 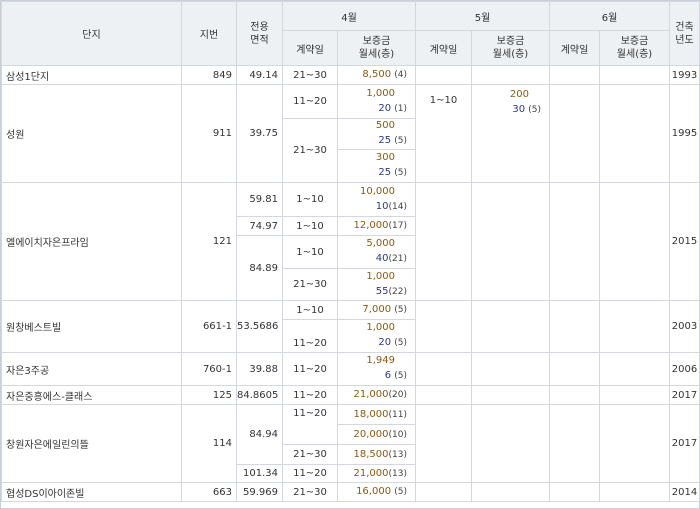 I want to click on lot-number: 114, so click(x=209, y=443).